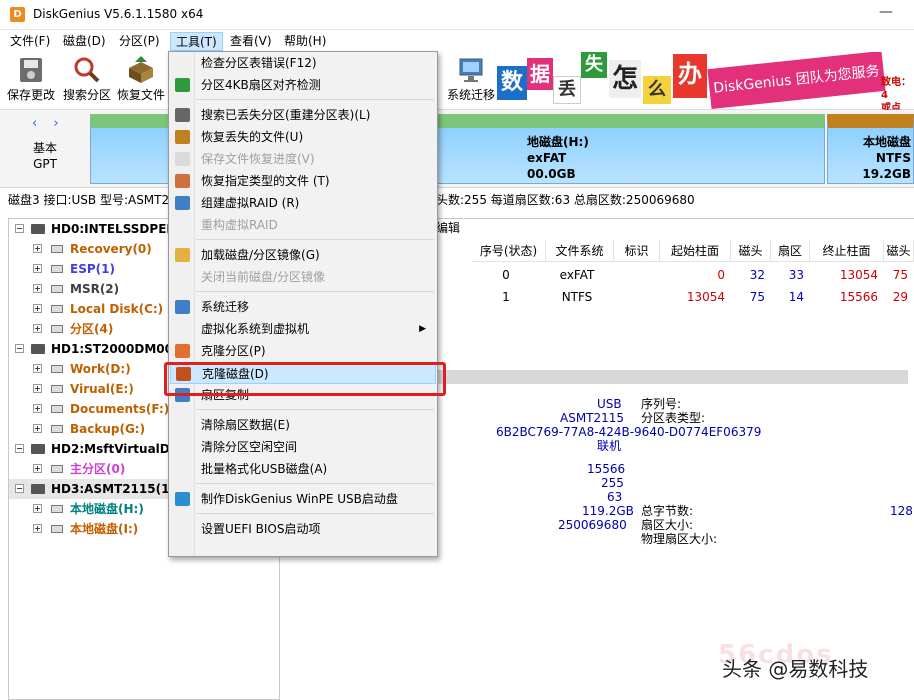  Describe the element at coordinates (303, 447) in the screenshot. I see `menu-item: 清除分区空闲空间` at that location.